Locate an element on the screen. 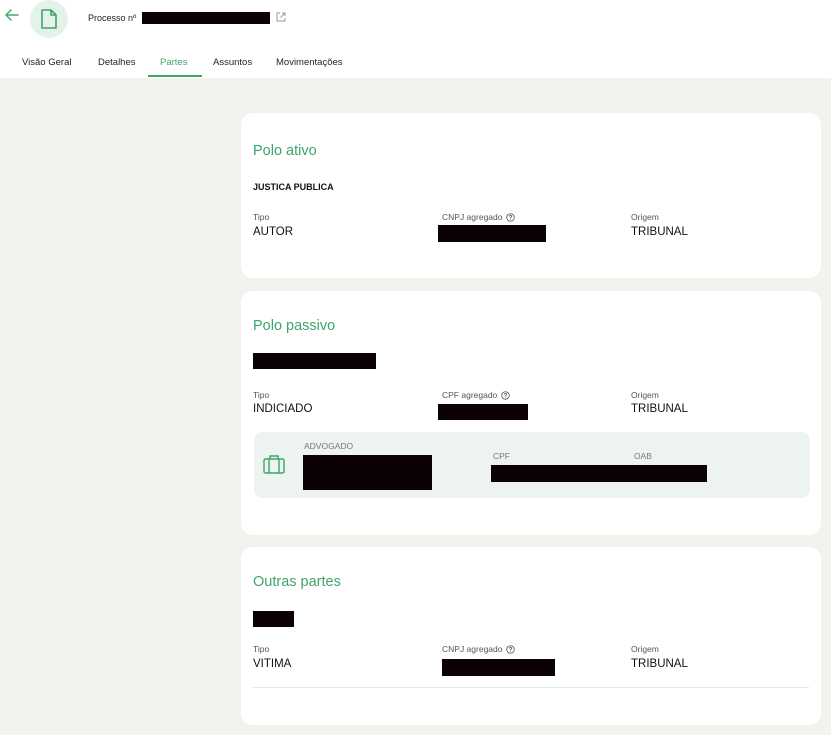 The width and height of the screenshot is (831, 735). cpf-oab-redacted is located at coordinates (599, 473).